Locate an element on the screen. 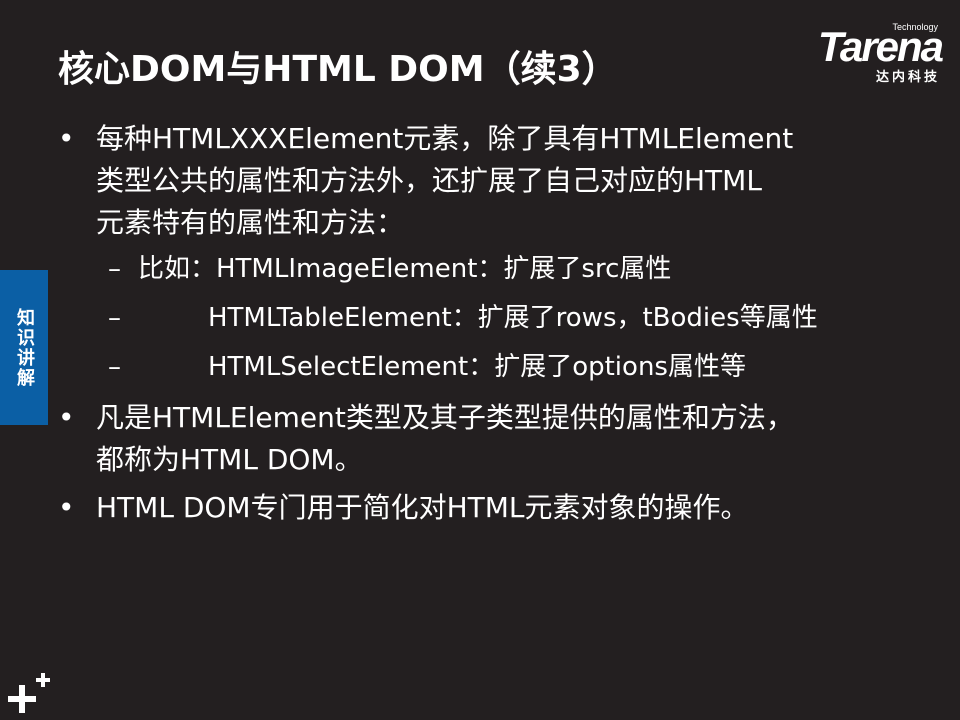 The height and width of the screenshot is (720, 960). sub-item-text: 比如：HTMLImageElement：扩展了src属性 is located at coordinates (405, 269).